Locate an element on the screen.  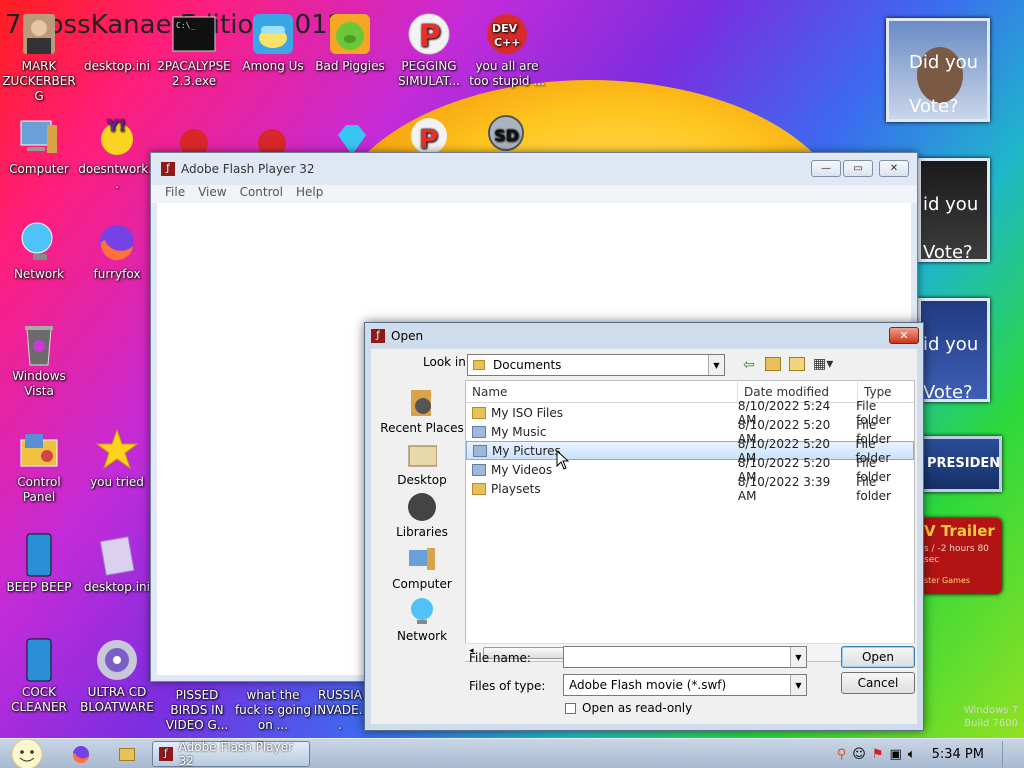
desktop-icon-you-tried: you tried is located at coordinates (117, 459).